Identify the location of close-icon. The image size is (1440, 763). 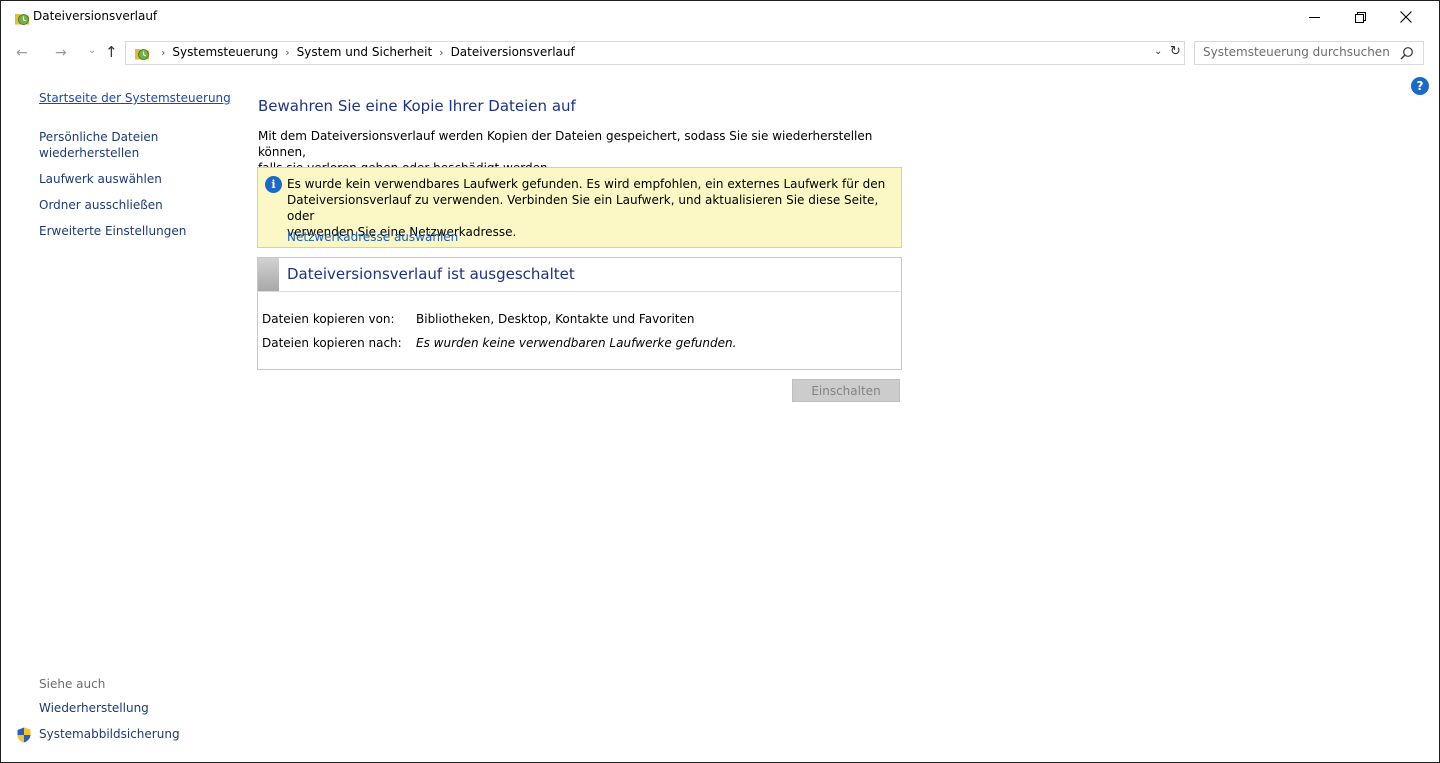
(1406, 17).